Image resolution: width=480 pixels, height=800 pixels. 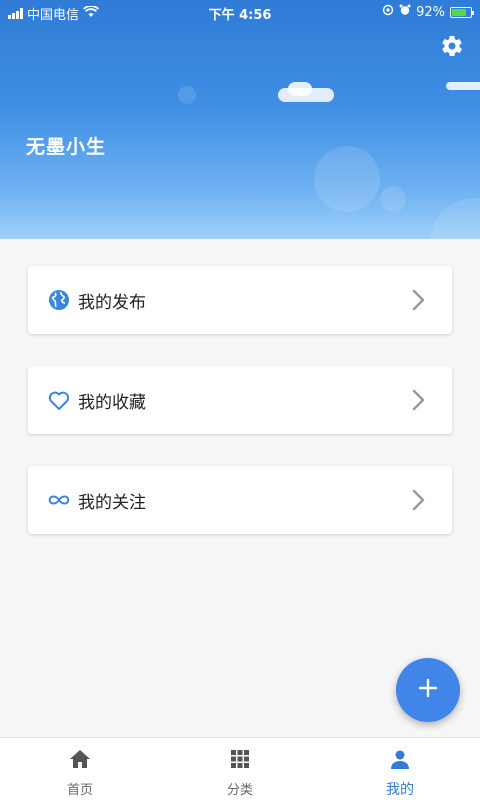 What do you see at coordinates (240, 500) in the screenshot?
I see `menu-item-my-following: 我的关注` at bounding box center [240, 500].